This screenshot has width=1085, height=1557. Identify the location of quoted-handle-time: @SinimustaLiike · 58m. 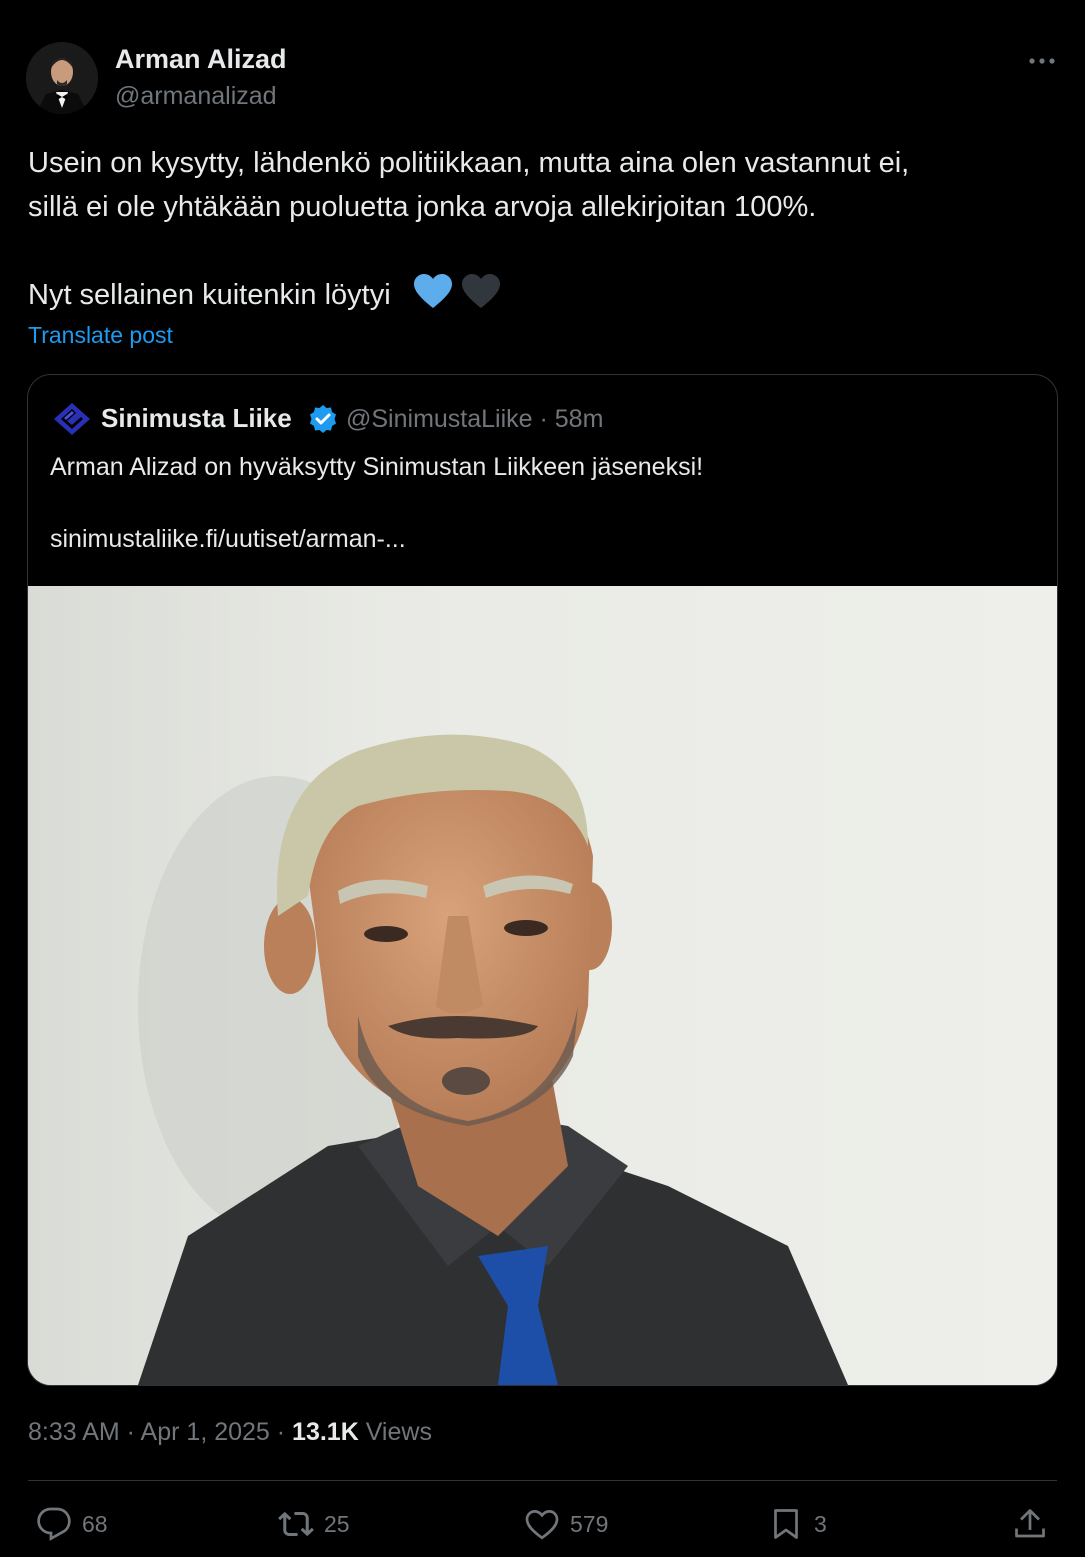
(474, 419).